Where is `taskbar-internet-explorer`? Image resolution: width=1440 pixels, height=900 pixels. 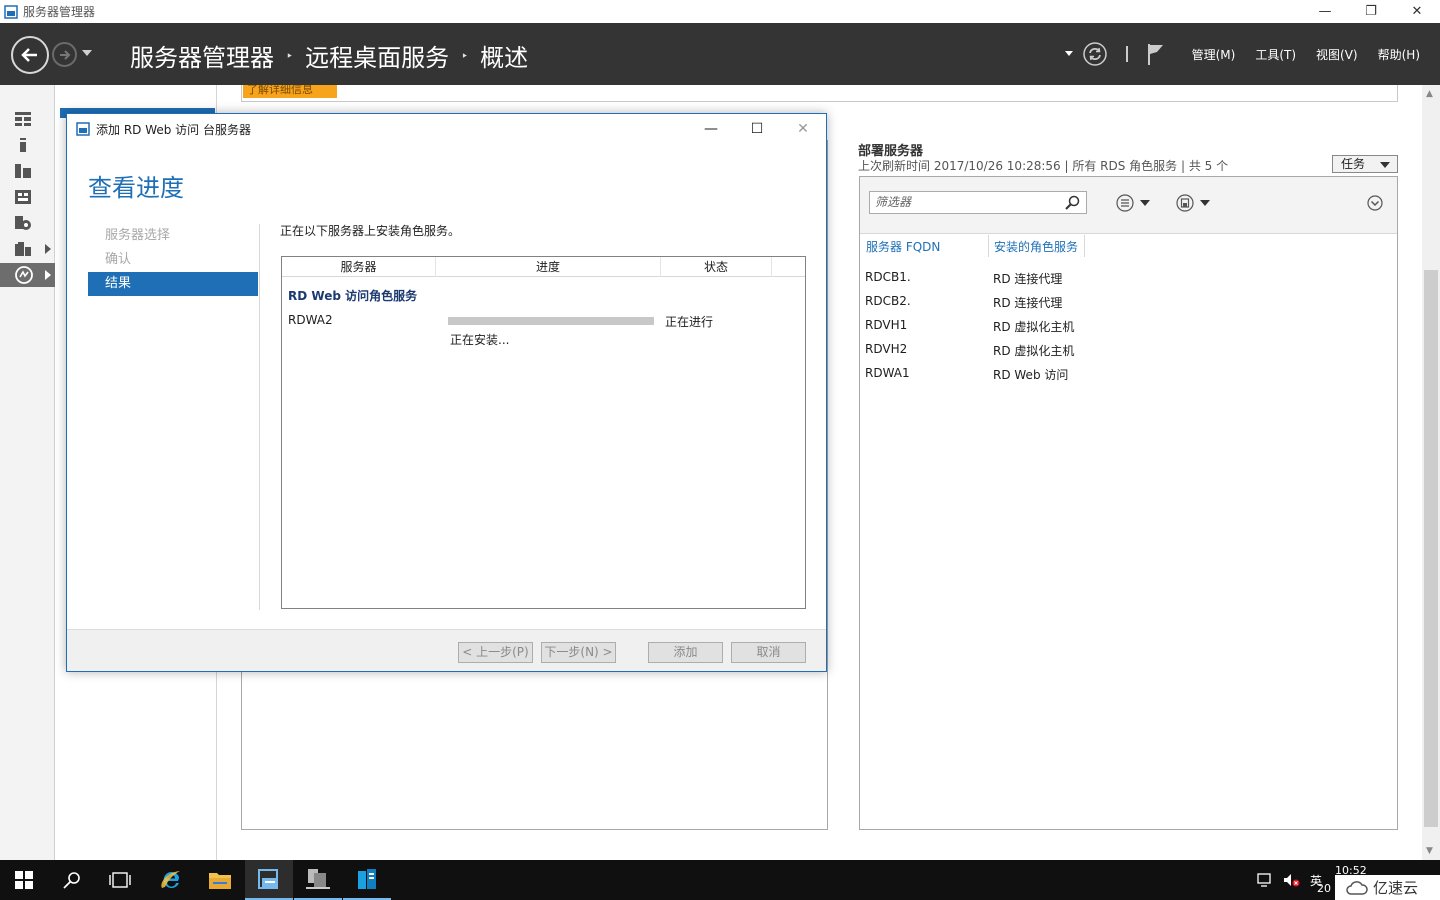
taskbar-internet-explorer is located at coordinates (171, 880).